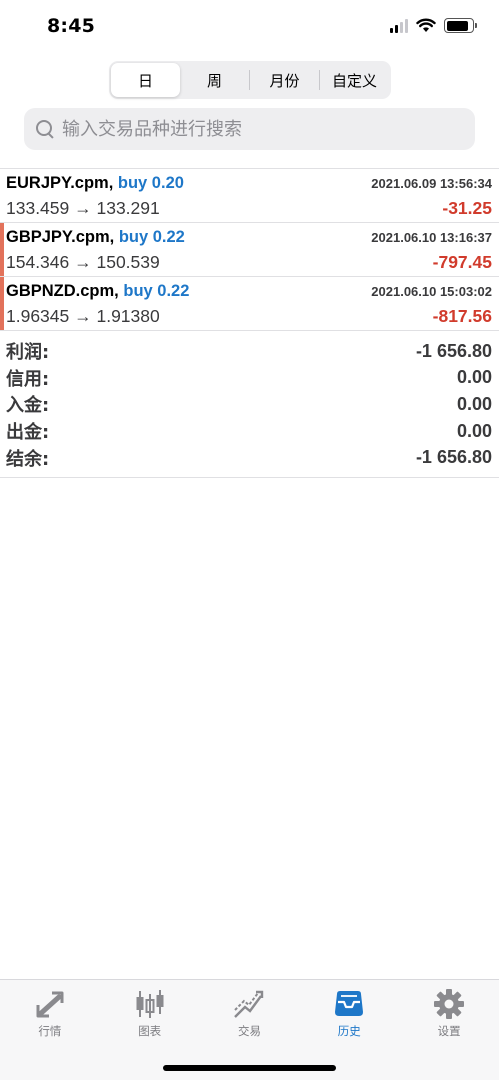 This screenshot has width=499, height=1080. I want to click on trade-profit: -31.25, so click(467, 208).